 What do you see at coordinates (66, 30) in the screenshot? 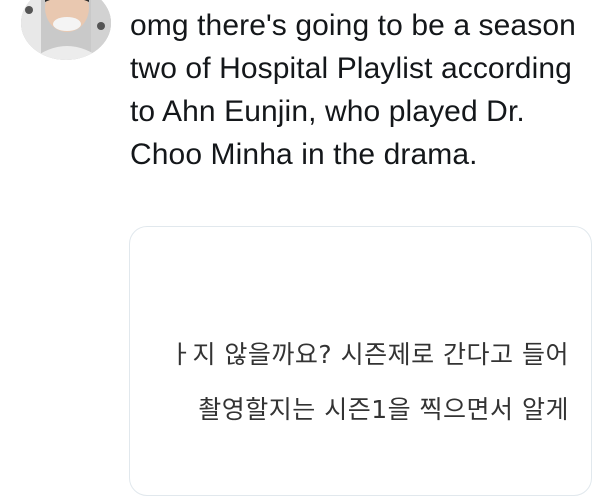
I see `user-avatar` at bounding box center [66, 30].